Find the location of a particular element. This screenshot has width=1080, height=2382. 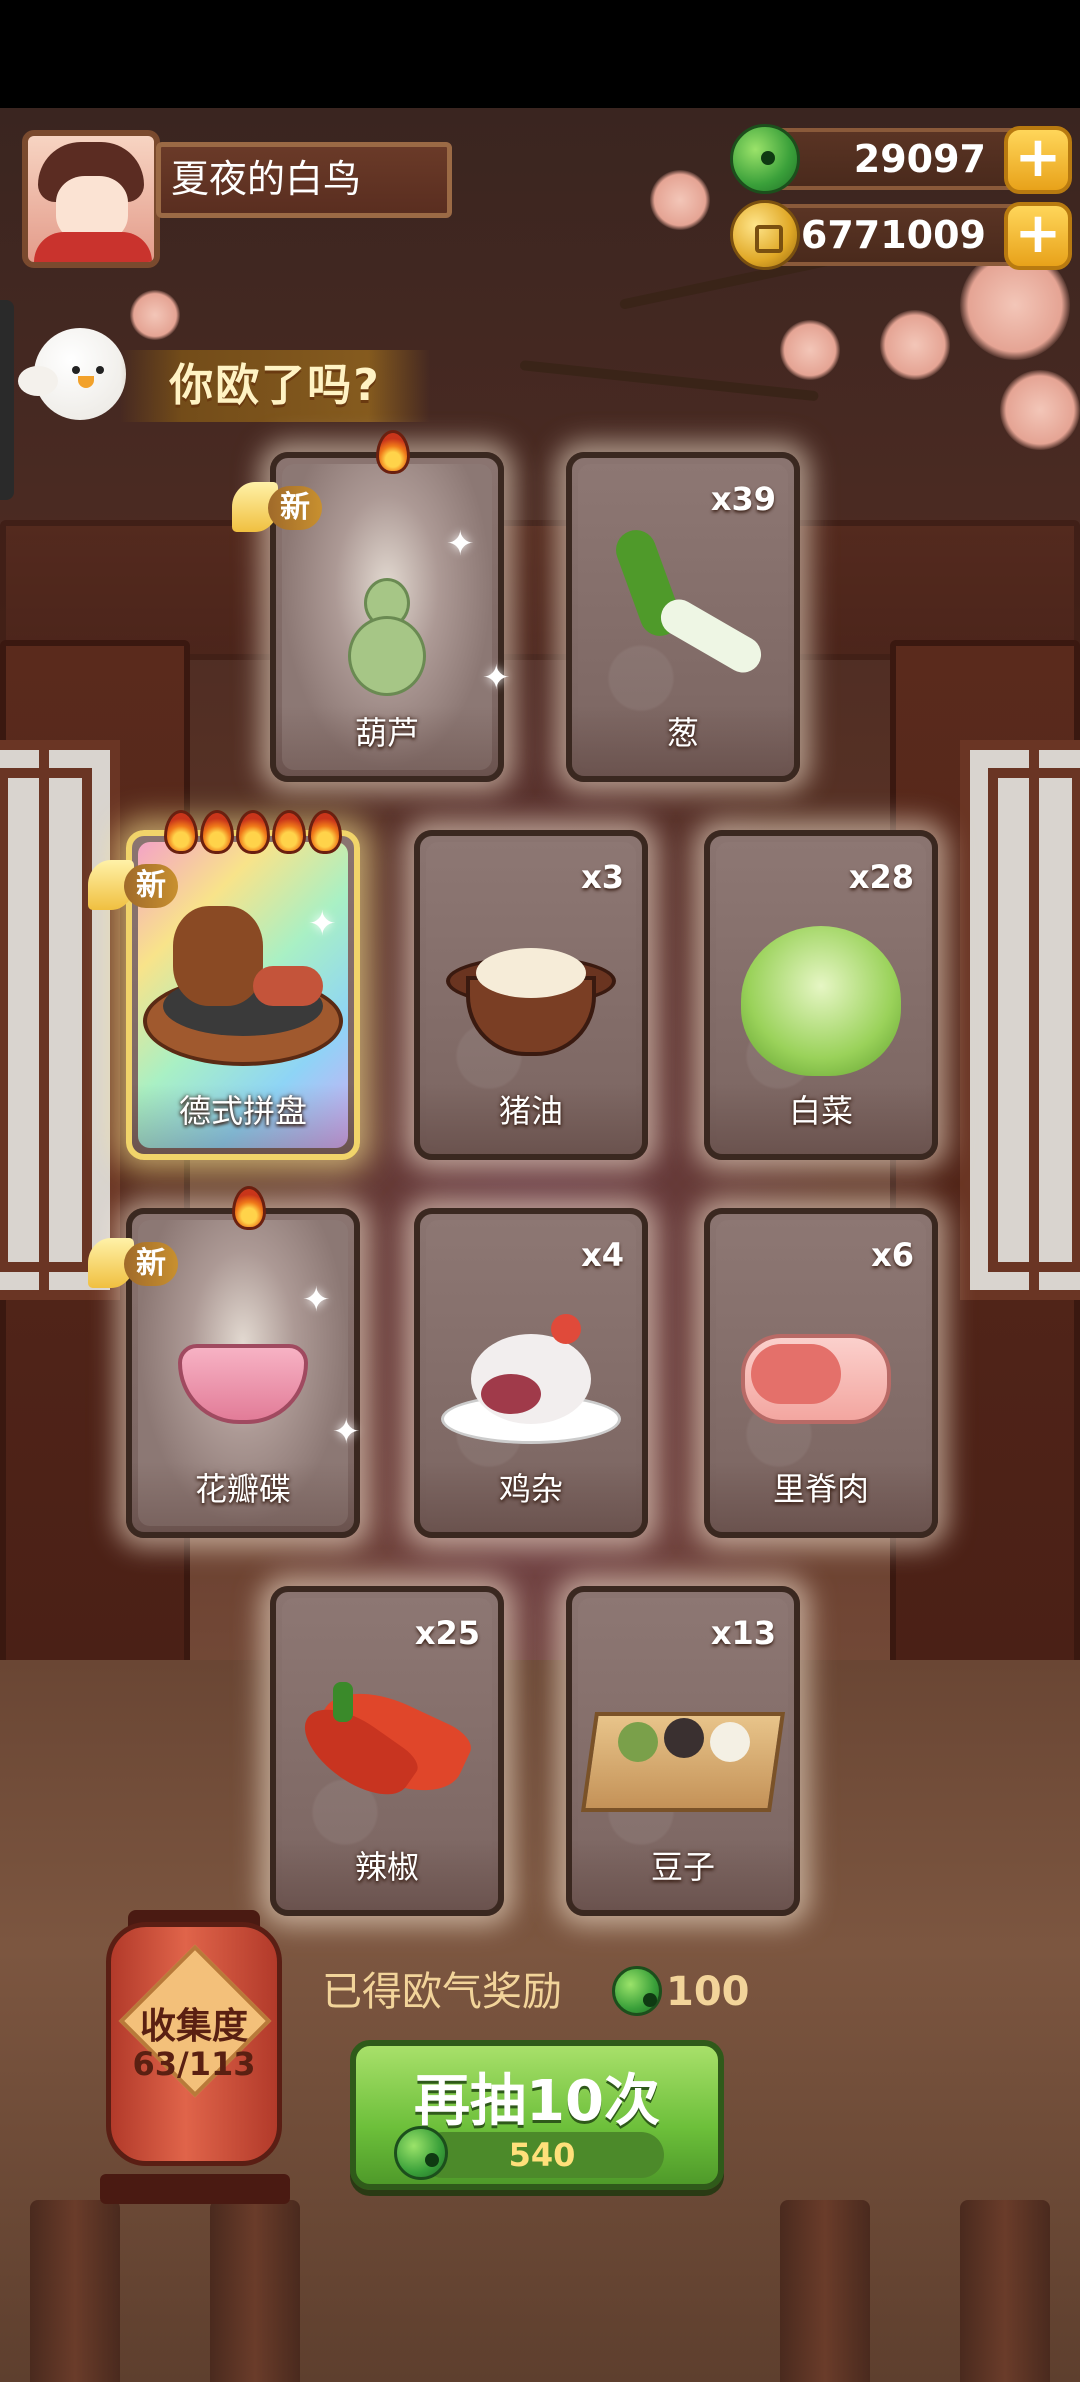

card-petal-dish: 新 ✦ ✦ 花瓣碟 is located at coordinates (224, 1362).